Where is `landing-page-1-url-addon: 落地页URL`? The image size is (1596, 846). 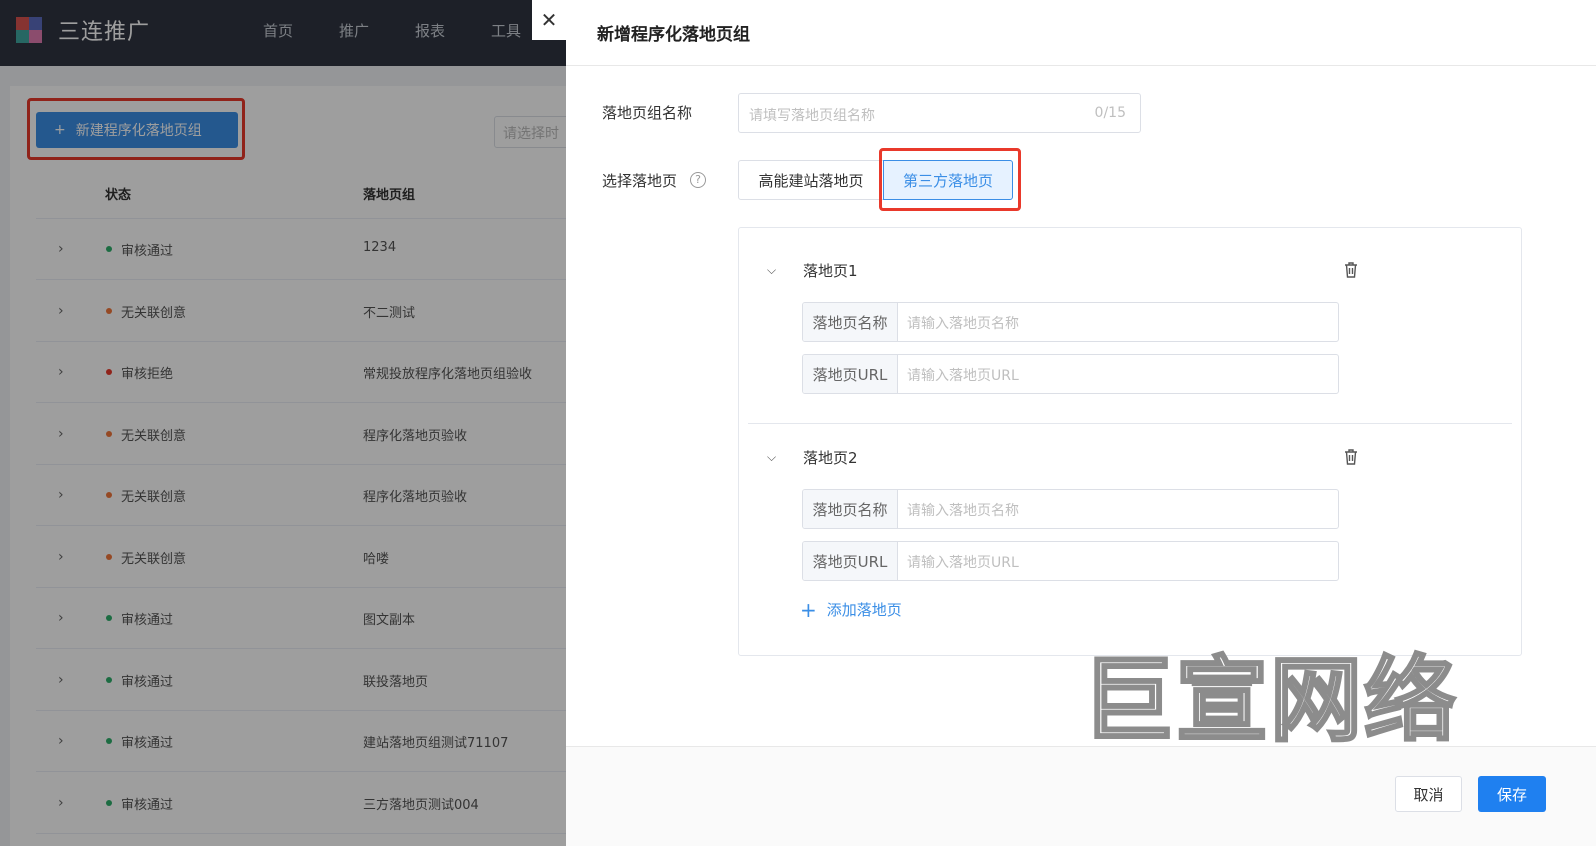 landing-page-1-url-addon: 落地页URL is located at coordinates (850, 374).